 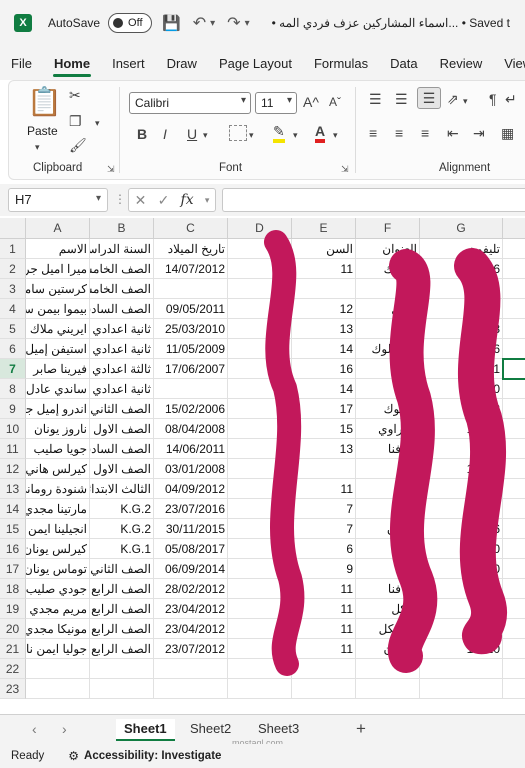 I want to click on font-color-dropdown-icon: ▾, so click(x=335, y=135).